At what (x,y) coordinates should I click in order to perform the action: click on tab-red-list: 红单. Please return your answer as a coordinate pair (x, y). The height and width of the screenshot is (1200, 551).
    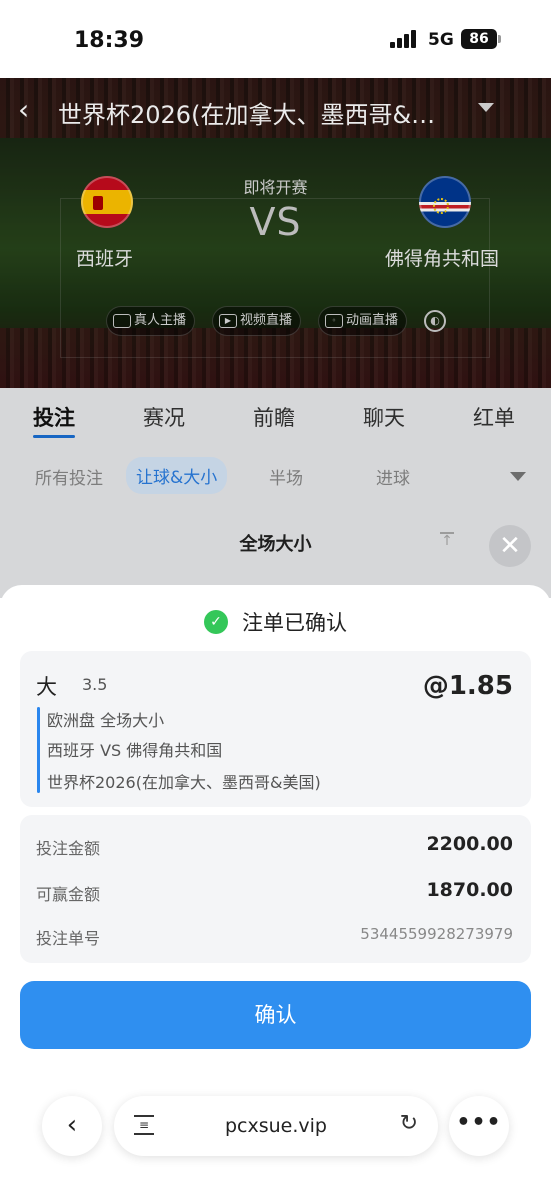
    Looking at the image, I should click on (494, 417).